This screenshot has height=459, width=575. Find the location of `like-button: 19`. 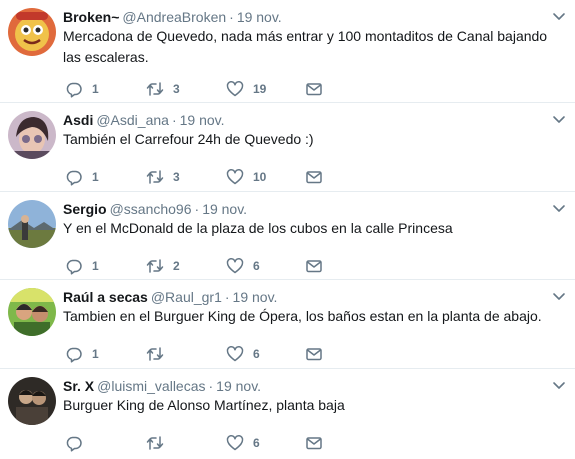

like-button: 19 is located at coordinates (246, 89).